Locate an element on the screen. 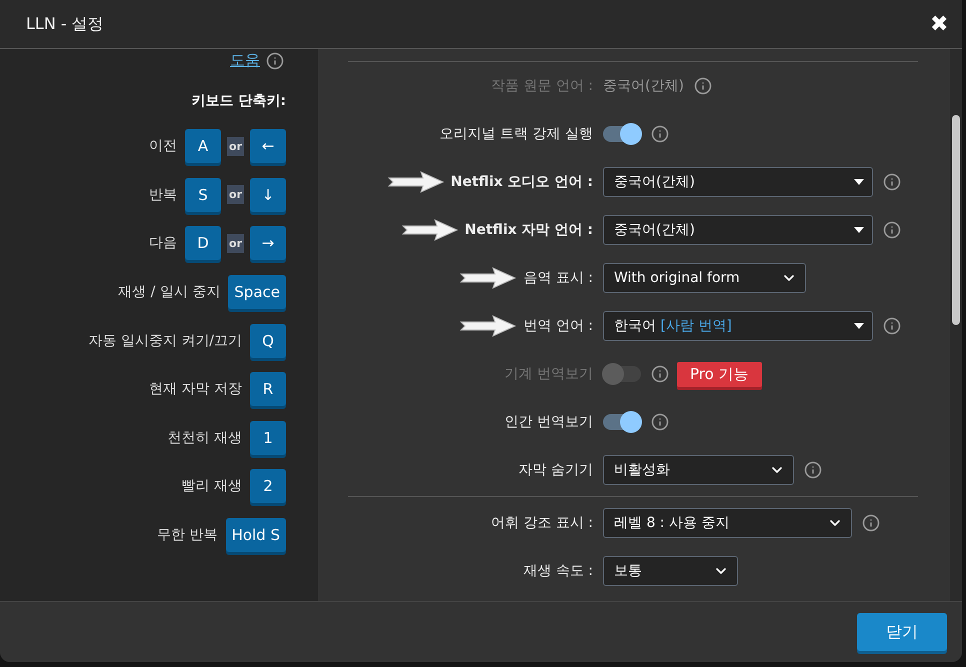 Image resolution: width=966 pixels, height=667 pixels. shortcut-label: 다음 is located at coordinates (163, 243).